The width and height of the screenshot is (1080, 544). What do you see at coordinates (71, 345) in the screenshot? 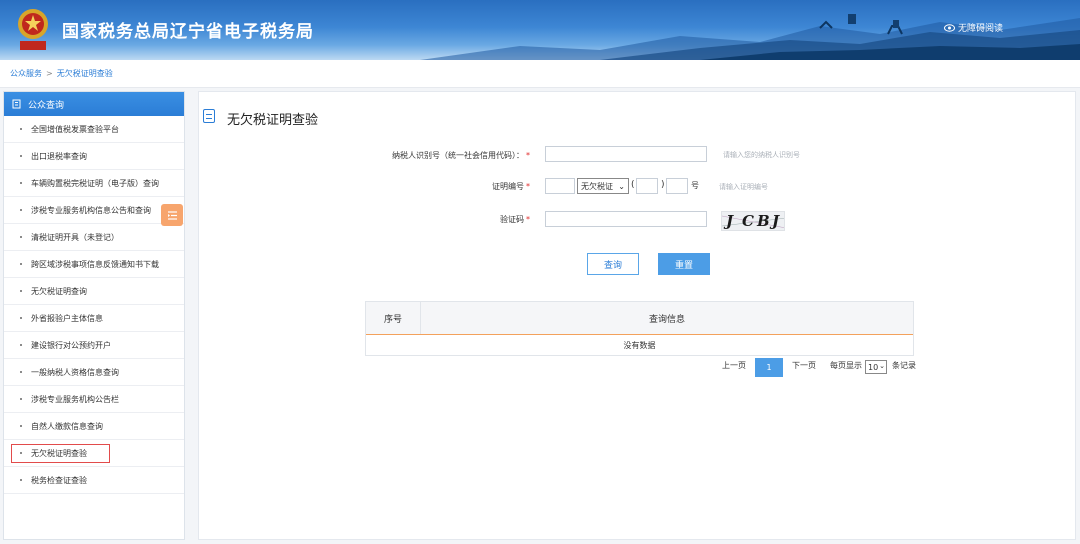
I see `sidebar-item-label: 建设银行对公预约开户` at bounding box center [71, 345].